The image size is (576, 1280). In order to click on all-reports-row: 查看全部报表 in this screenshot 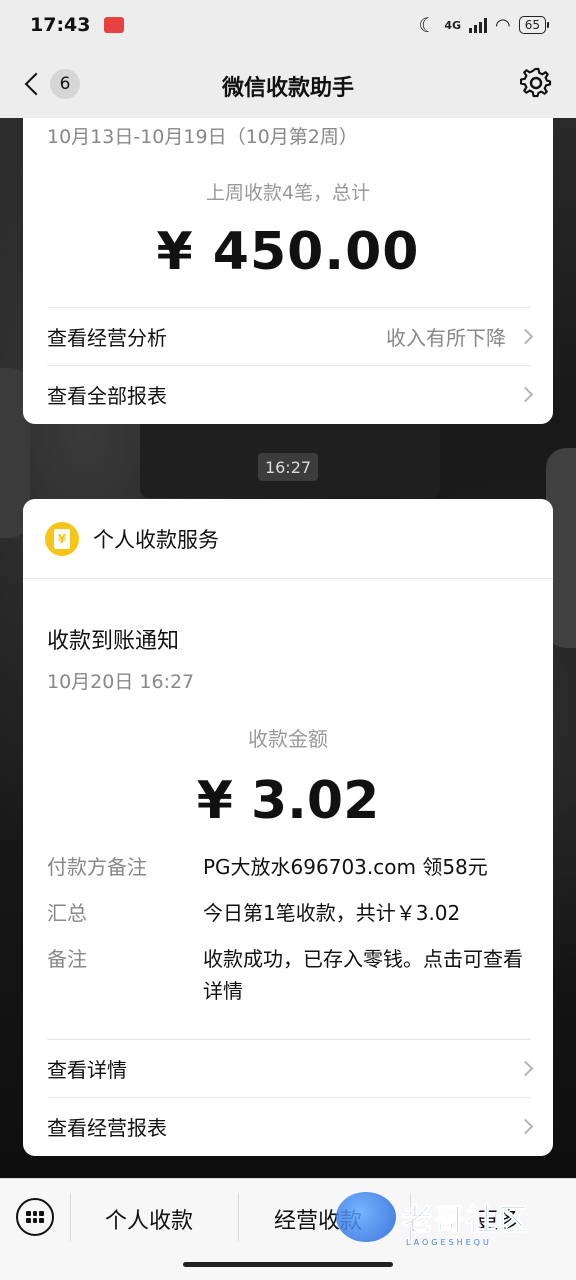, I will do `click(290, 394)`.